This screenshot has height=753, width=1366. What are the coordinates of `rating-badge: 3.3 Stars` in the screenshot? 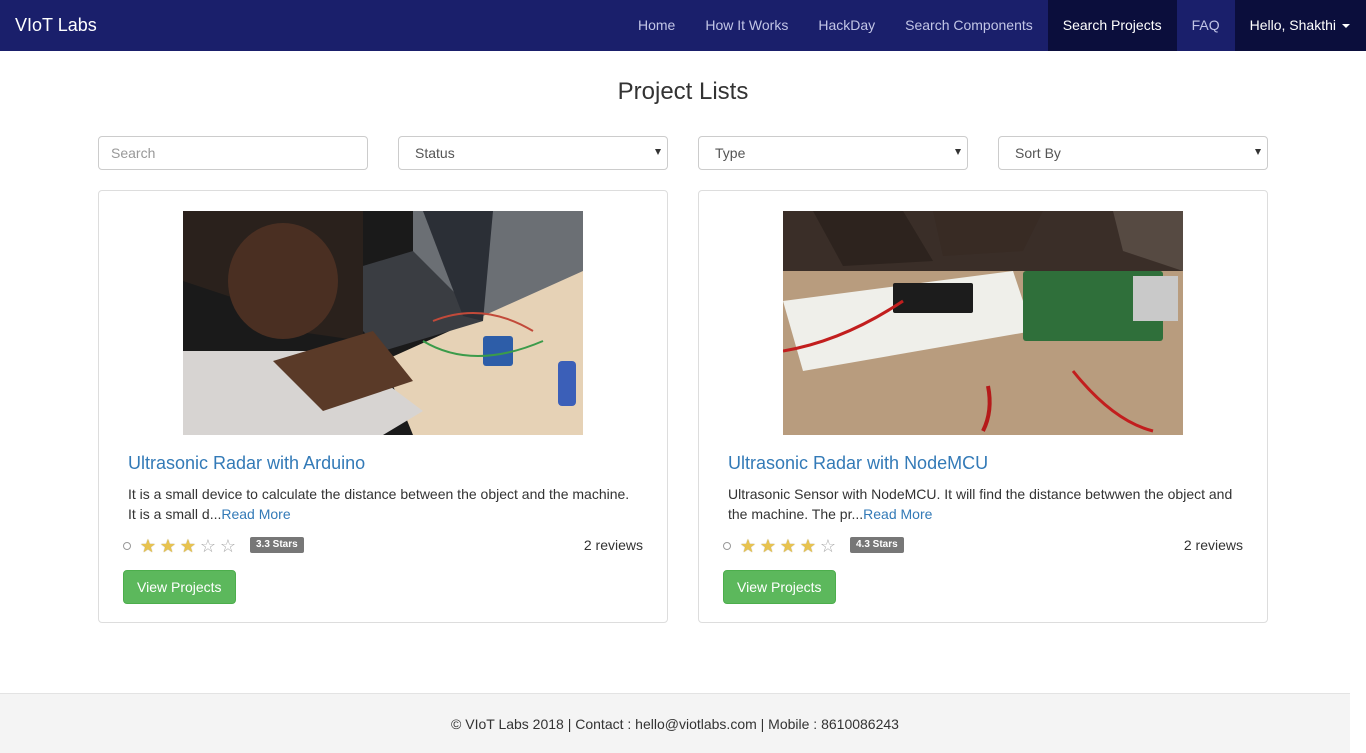 It's located at (277, 545).